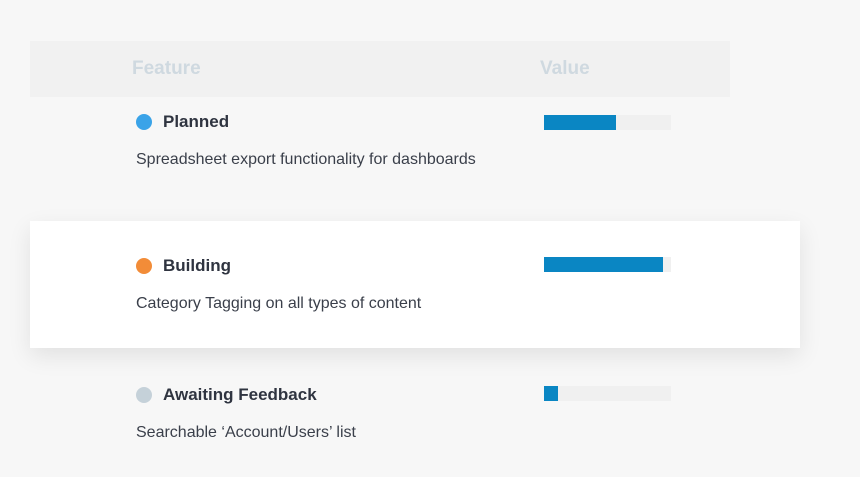  I want to click on feature-description: Searchable ‘Account/Users’ list, so click(246, 432).